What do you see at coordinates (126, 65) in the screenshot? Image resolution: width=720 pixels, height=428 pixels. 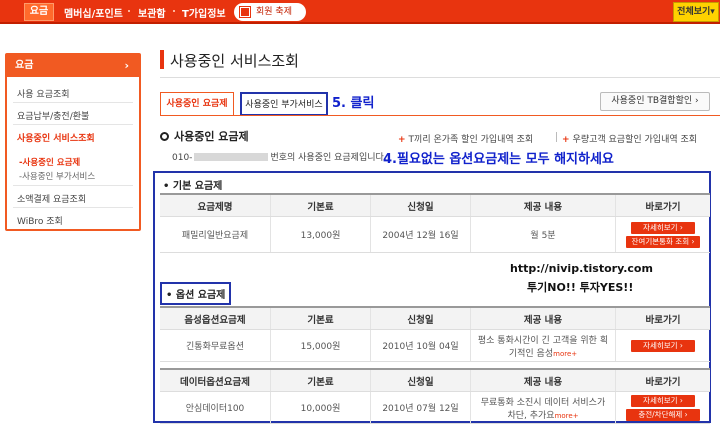 I see `chevron-right-icon: ›` at bounding box center [126, 65].